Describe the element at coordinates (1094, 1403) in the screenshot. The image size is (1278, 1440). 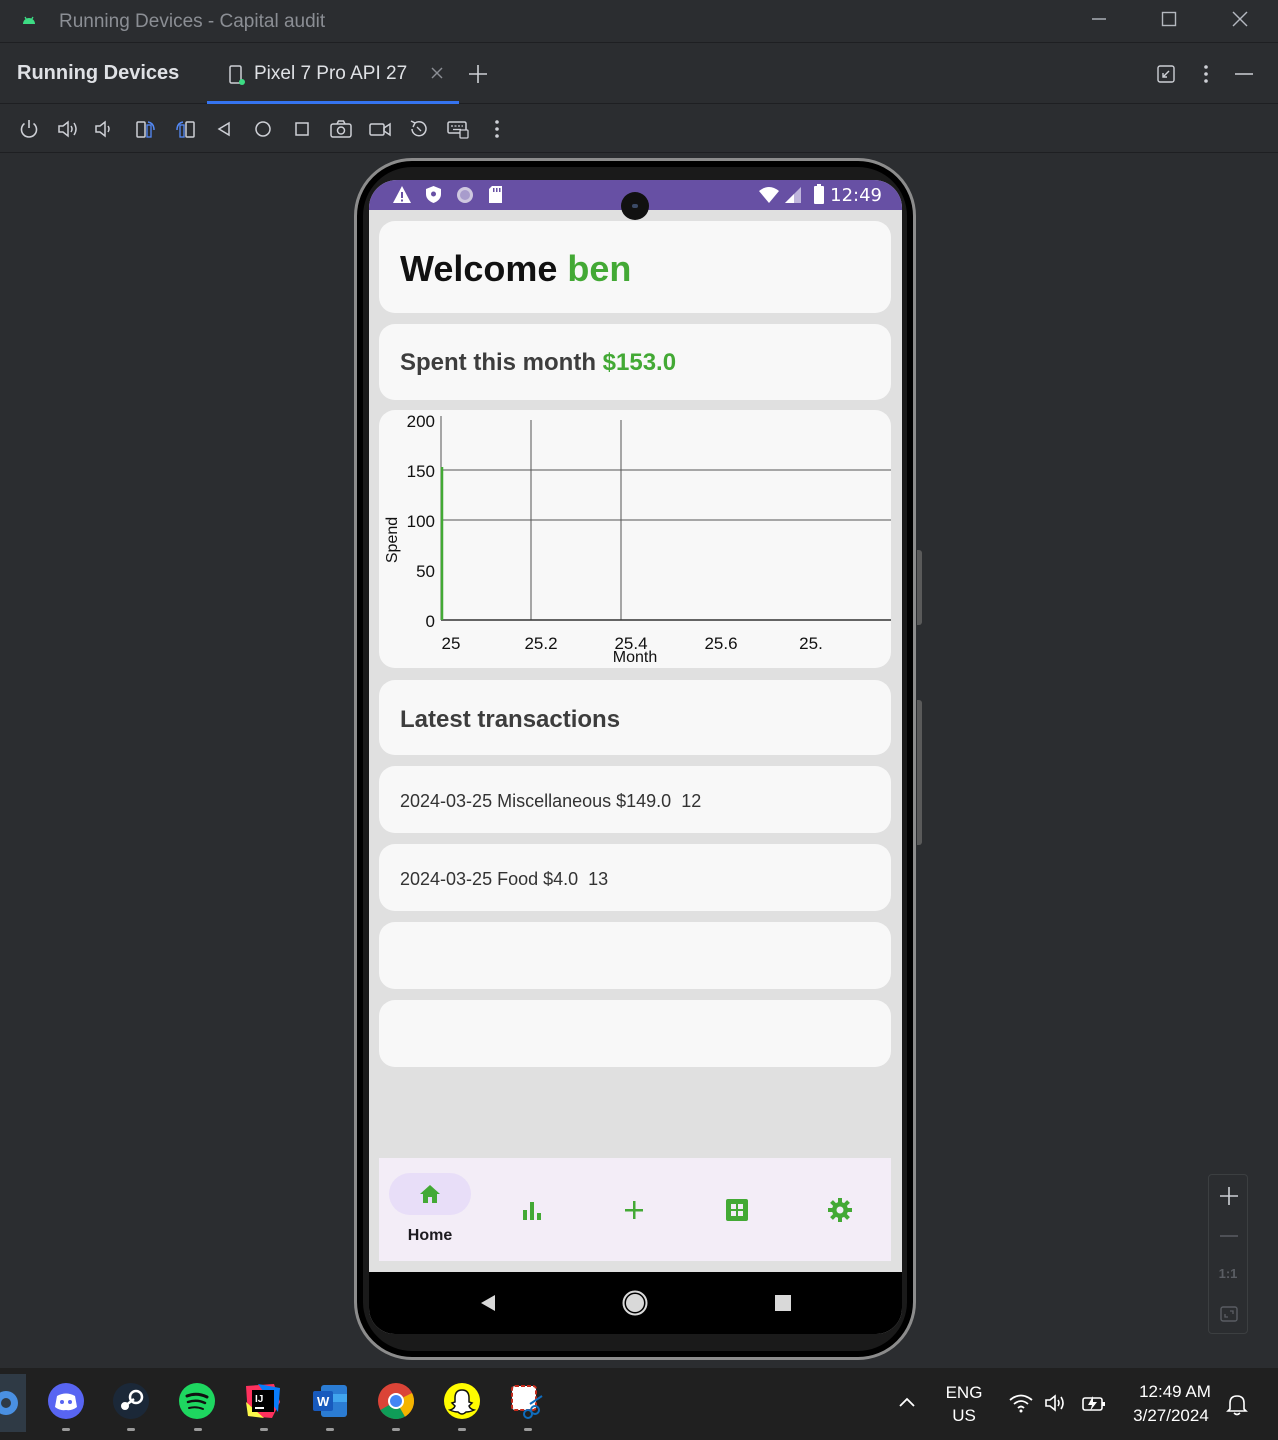
I see `battery-charging-icon` at that location.